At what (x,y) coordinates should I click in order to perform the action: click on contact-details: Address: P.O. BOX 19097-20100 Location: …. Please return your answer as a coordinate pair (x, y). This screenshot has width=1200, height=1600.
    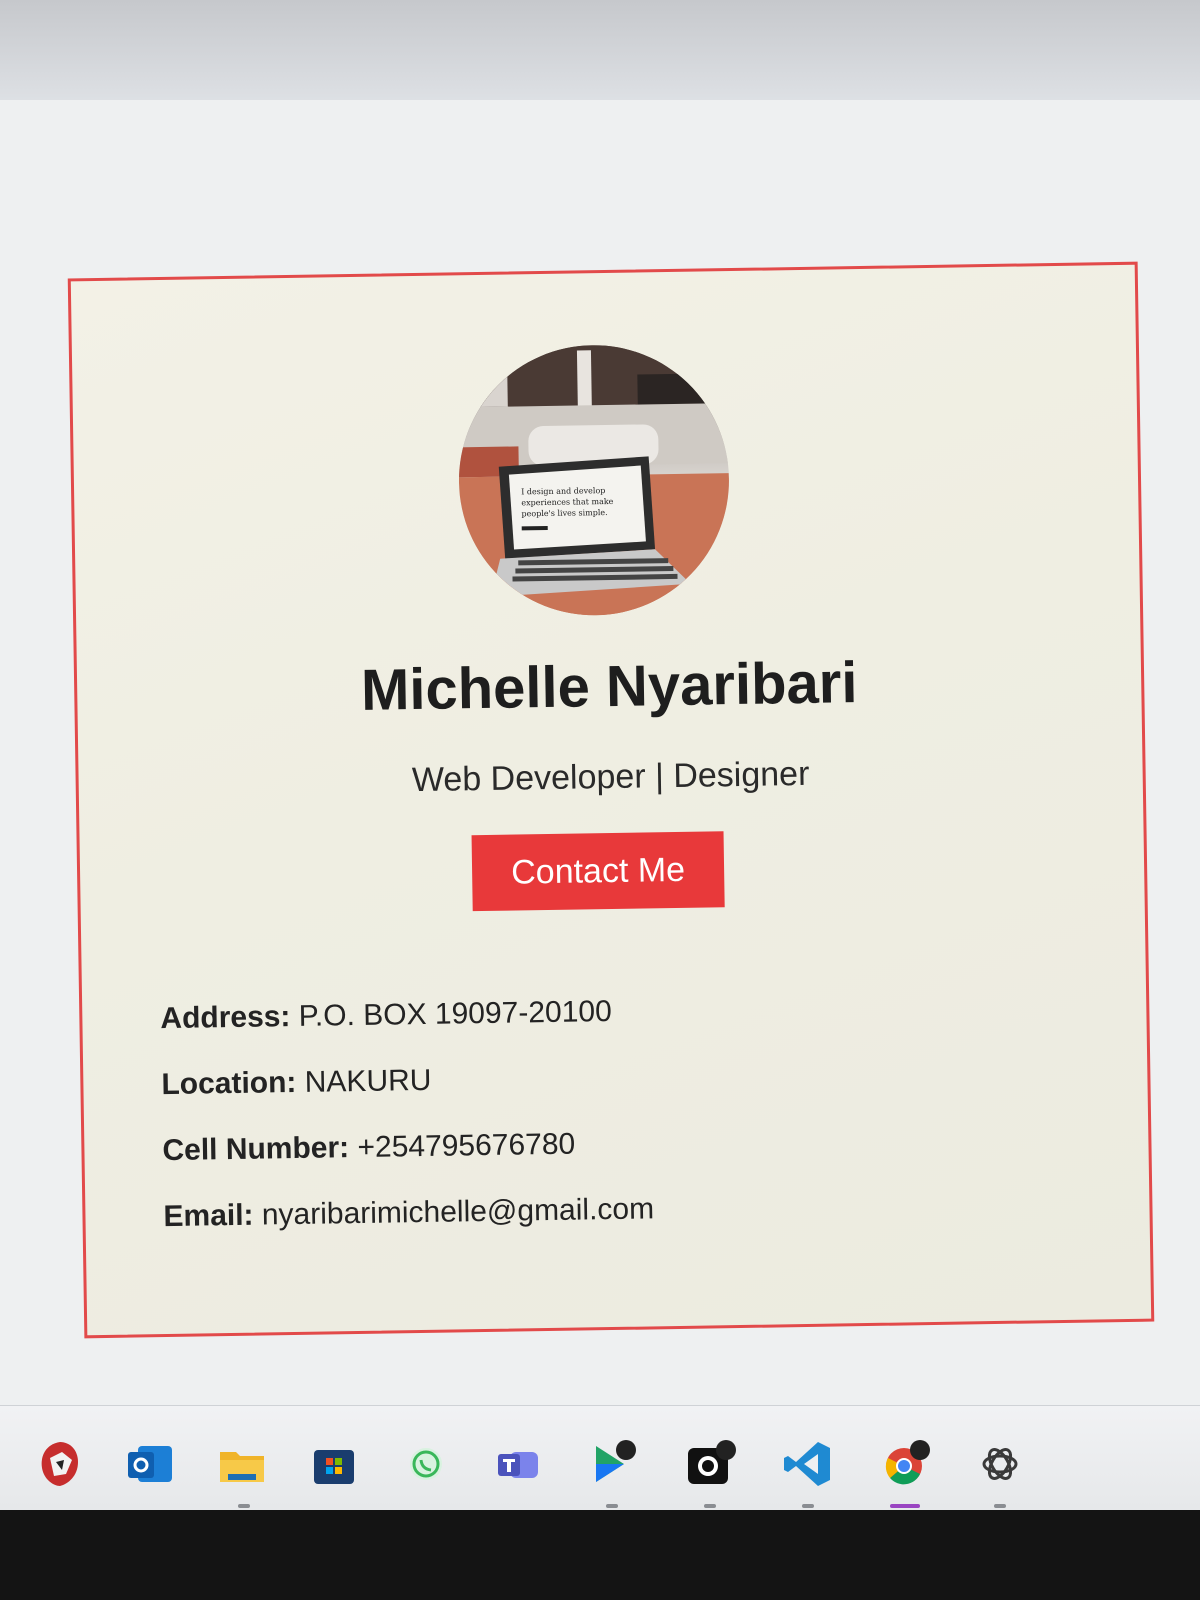
    Looking at the image, I should click on (612, 1127).